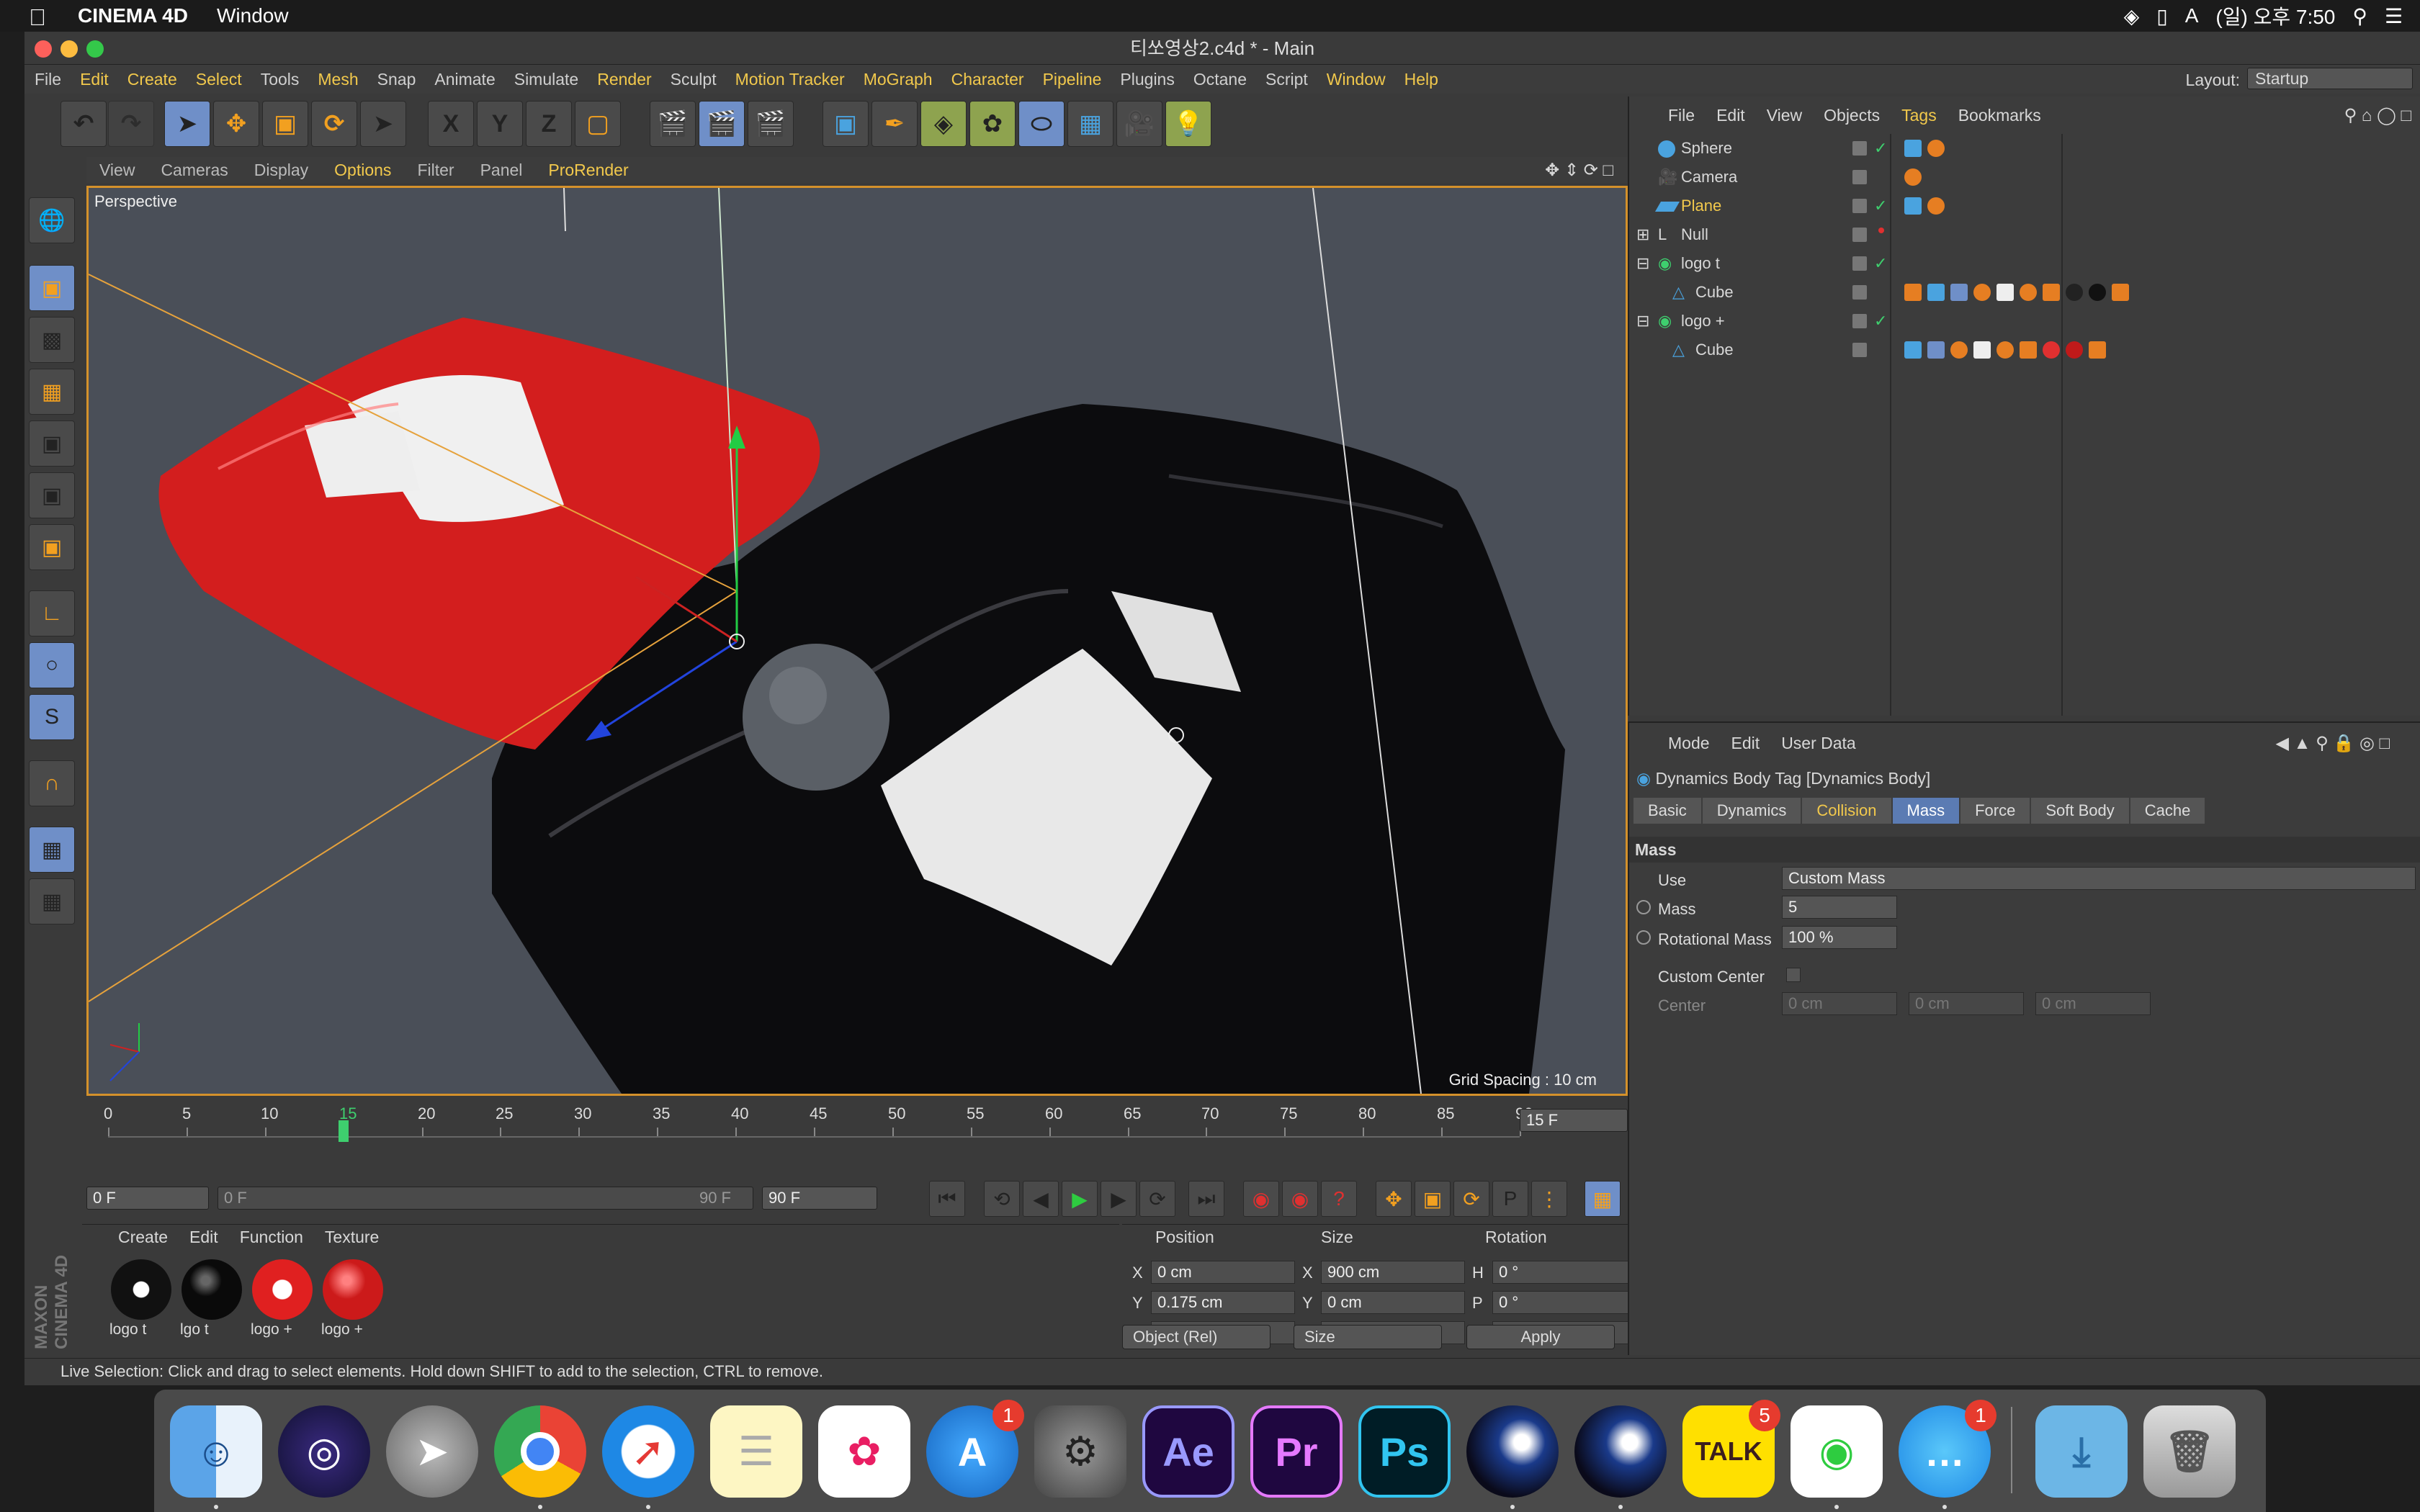 This screenshot has width=2420, height=1512. What do you see at coordinates (281, 170) in the screenshot?
I see `viewport-menu-display: Display` at bounding box center [281, 170].